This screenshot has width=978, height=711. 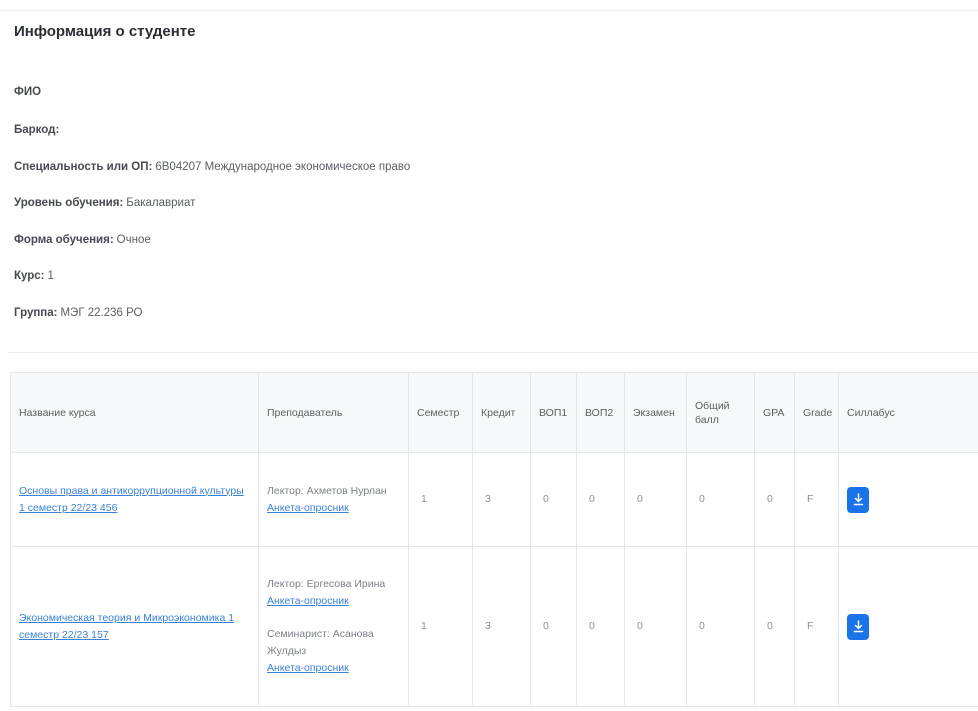 I want to click on col-exam: Экзамен, so click(x=655, y=412).